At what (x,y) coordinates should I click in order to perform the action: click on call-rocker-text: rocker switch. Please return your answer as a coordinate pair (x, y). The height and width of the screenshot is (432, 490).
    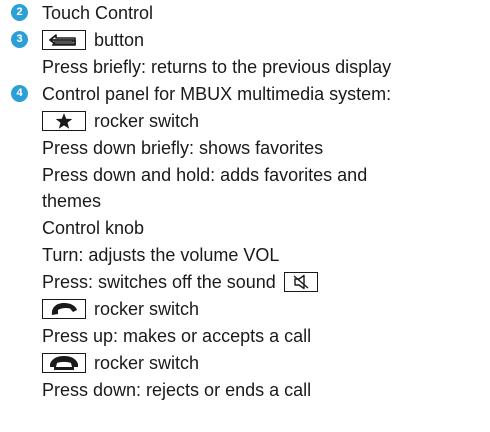
    Looking at the image, I should click on (147, 309).